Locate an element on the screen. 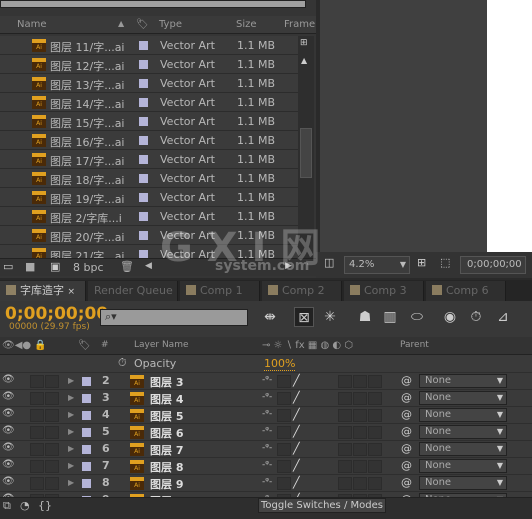 The width and height of the screenshot is (532, 519). region-icon: ◫ is located at coordinates (329, 262).